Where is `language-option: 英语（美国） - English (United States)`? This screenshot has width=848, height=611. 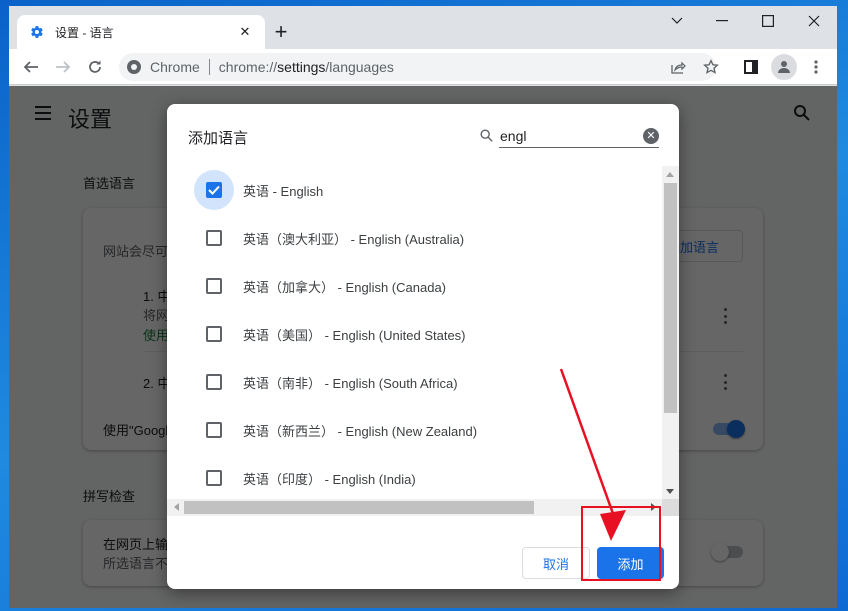 language-option: 英语（美国） - English (United States) is located at coordinates (415, 334).